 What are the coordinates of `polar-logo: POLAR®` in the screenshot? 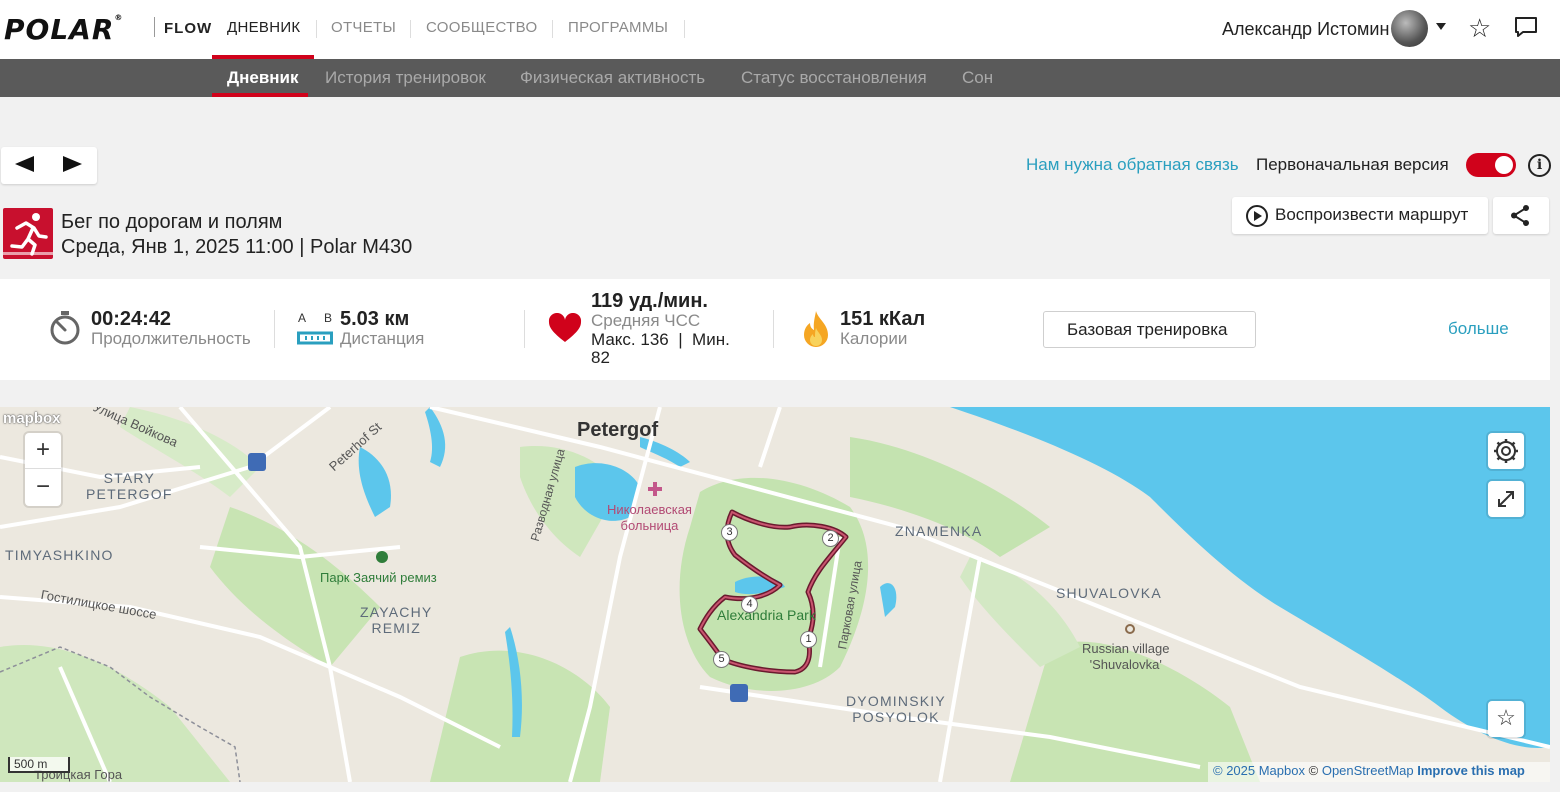 It's located at (63, 29).